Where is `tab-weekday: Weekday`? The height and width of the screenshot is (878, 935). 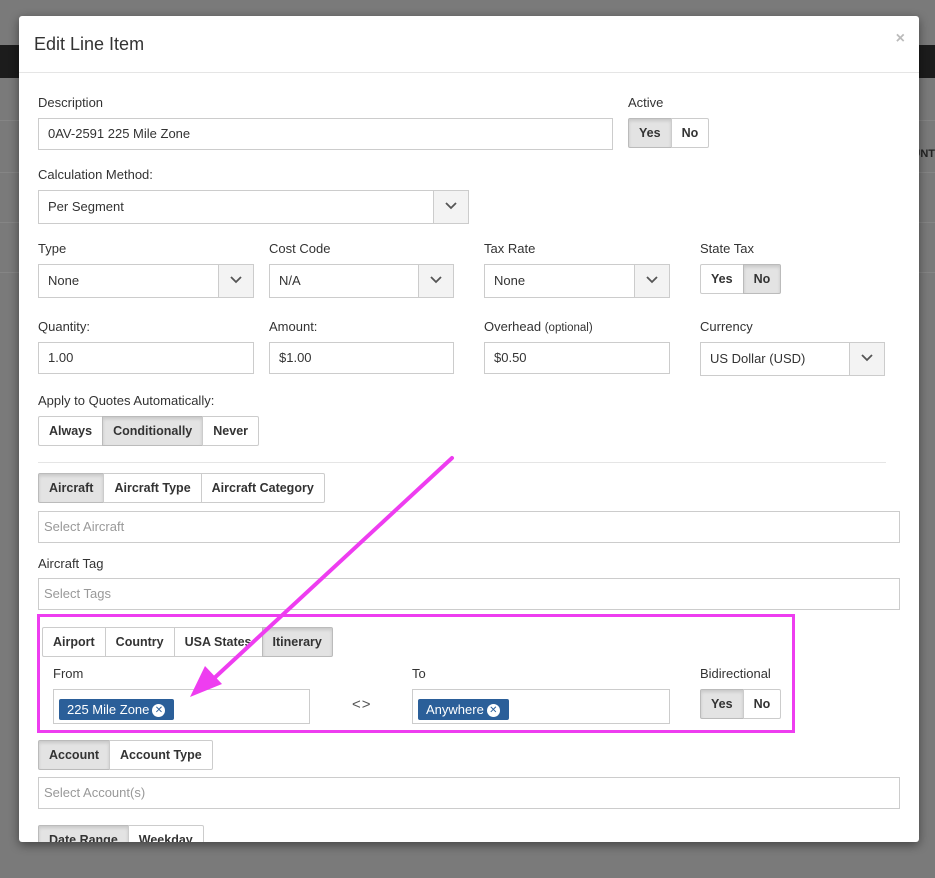 tab-weekday: Weekday is located at coordinates (165, 833).